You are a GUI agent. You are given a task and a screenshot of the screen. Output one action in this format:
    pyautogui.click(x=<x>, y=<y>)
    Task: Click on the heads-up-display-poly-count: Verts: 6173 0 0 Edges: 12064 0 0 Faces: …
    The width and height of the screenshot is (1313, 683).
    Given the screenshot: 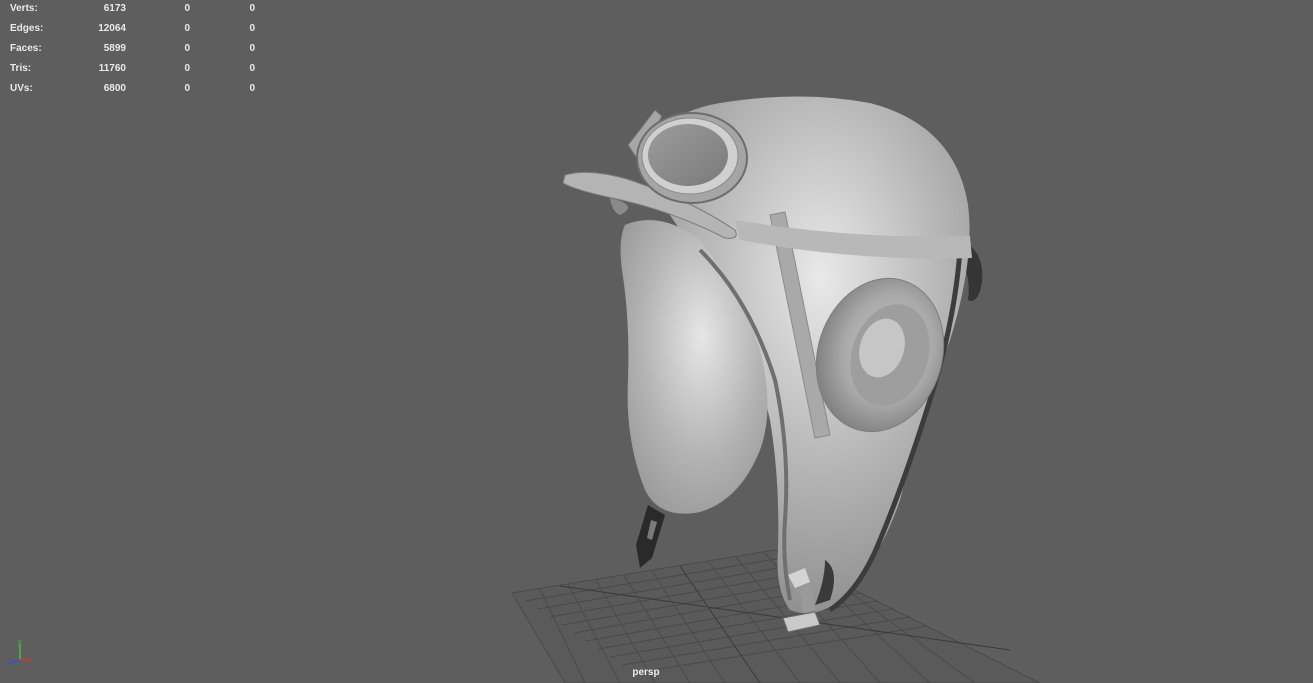 What is the action you would take?
    pyautogui.click(x=140, y=52)
    